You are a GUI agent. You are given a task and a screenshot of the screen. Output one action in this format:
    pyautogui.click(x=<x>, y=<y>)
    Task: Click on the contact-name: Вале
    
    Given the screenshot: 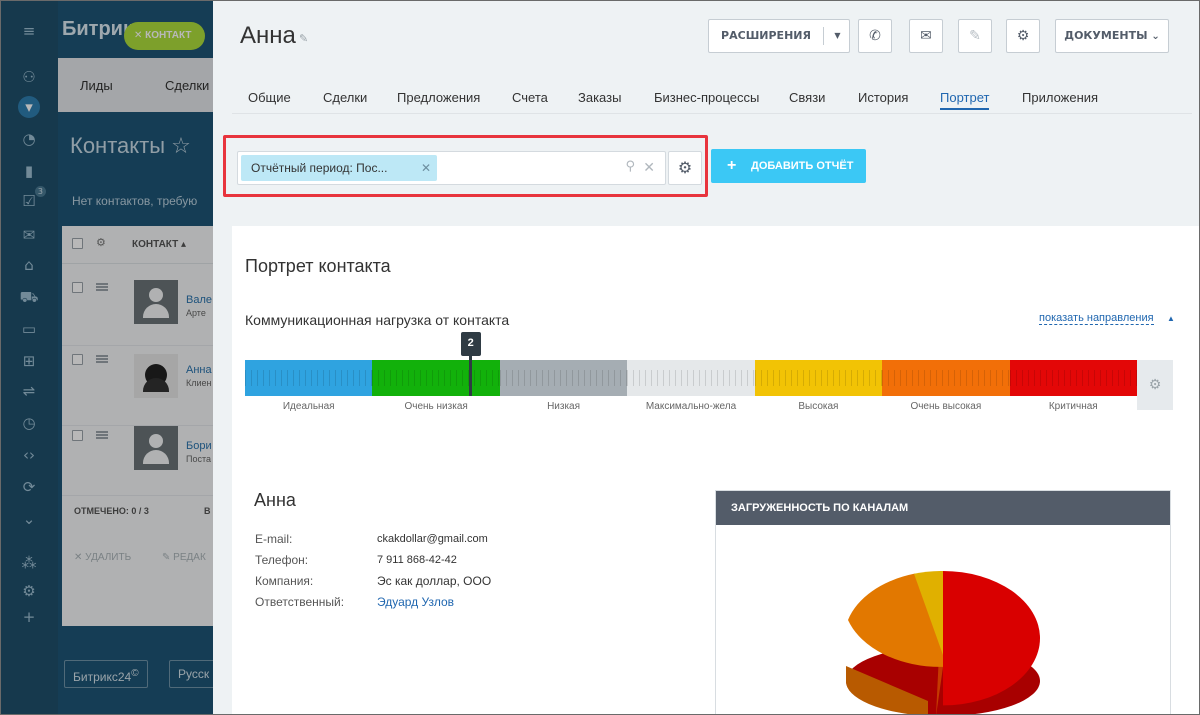 What is the action you would take?
    pyautogui.click(x=199, y=300)
    